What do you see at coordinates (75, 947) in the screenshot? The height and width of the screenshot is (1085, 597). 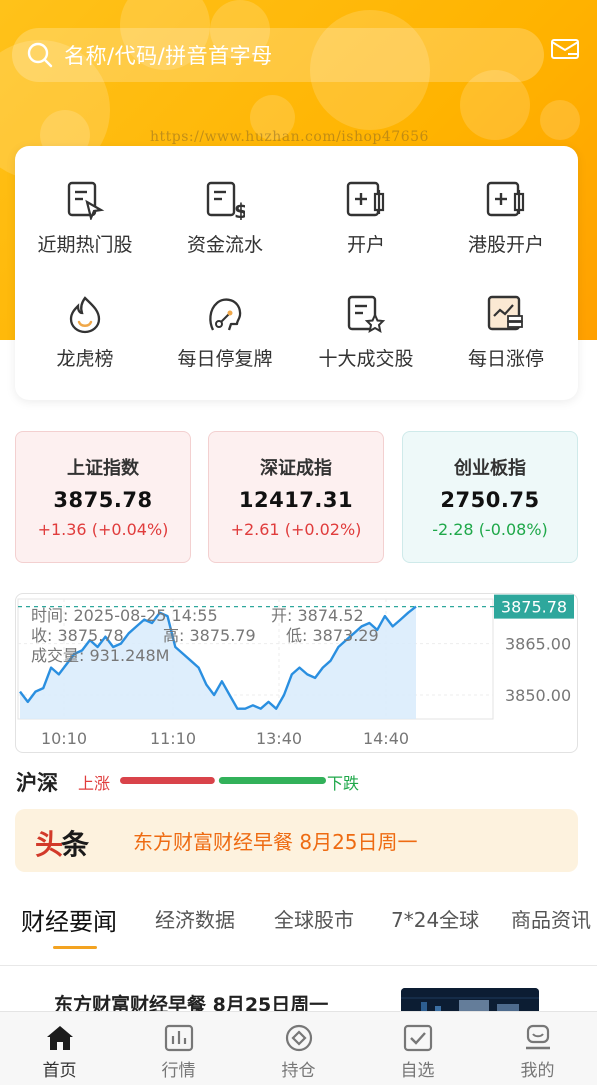 I see `active-tab-indicator` at bounding box center [75, 947].